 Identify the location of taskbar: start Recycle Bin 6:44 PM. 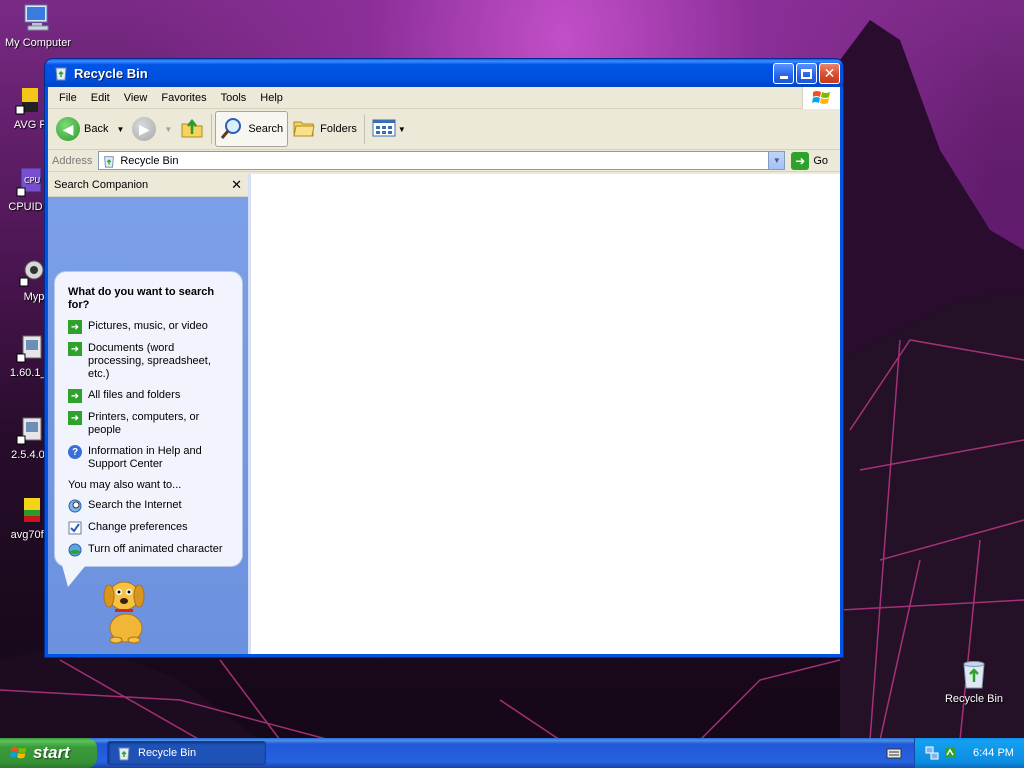
(512, 753).